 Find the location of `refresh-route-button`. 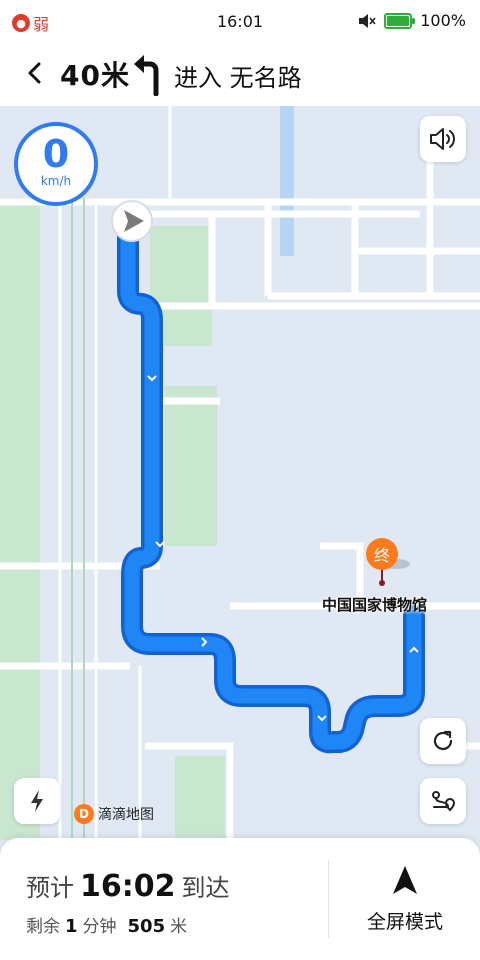

refresh-route-button is located at coordinates (443, 741).